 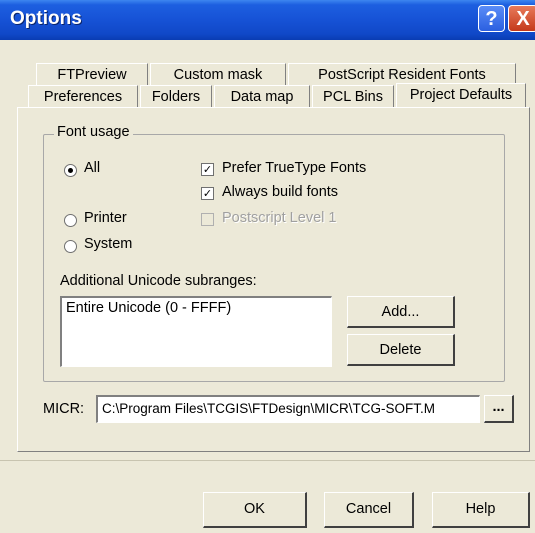 What do you see at coordinates (279, 218) in the screenshot?
I see `postscript-level-1-label: Postscript Level 1` at bounding box center [279, 218].